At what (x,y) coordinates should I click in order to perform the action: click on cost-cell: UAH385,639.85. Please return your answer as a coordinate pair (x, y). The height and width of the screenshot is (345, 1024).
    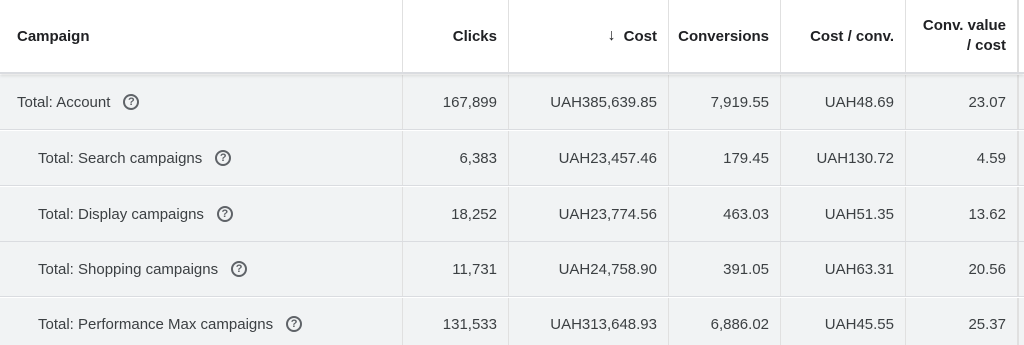
    Looking at the image, I should click on (589, 102).